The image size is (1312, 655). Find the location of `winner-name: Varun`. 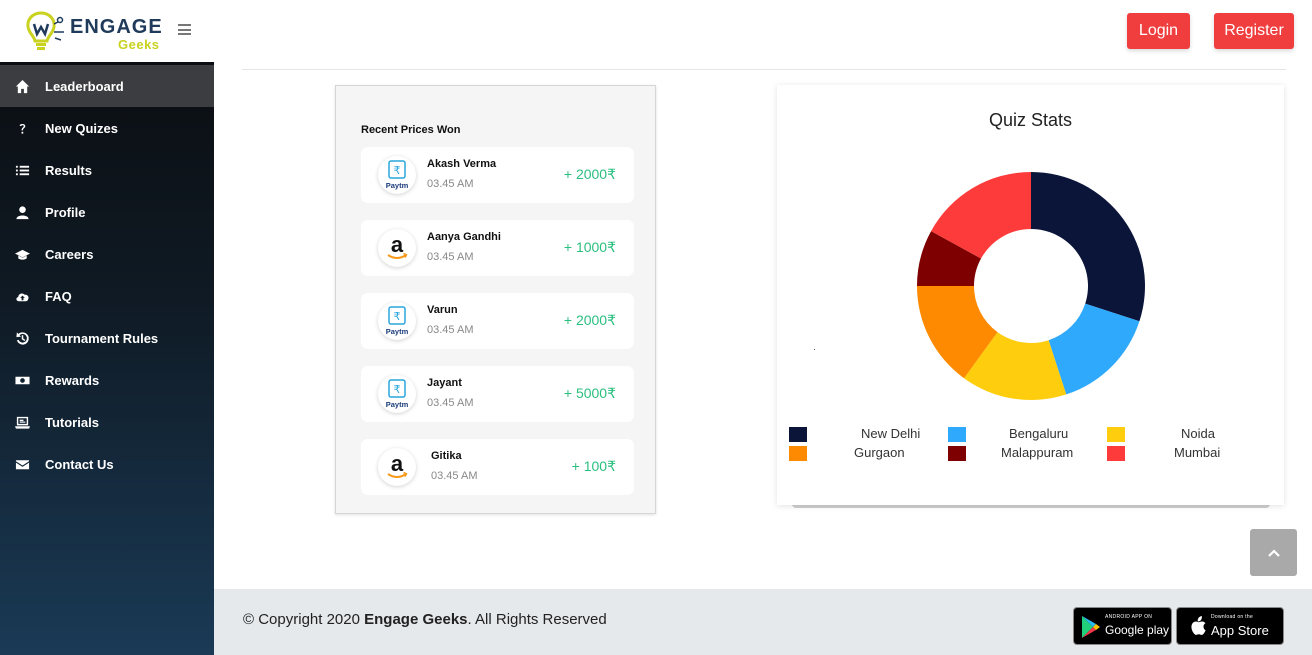

winner-name: Varun is located at coordinates (442, 310).